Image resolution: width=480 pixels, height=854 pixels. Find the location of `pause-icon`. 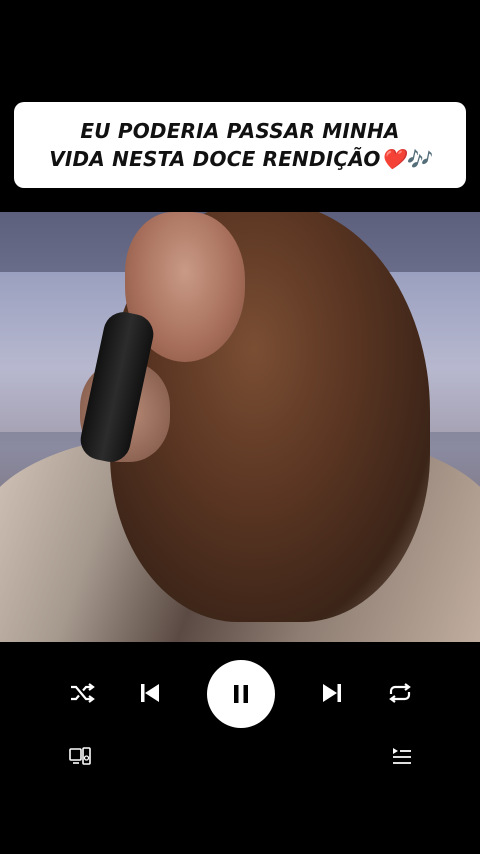

pause-icon is located at coordinates (241, 694).